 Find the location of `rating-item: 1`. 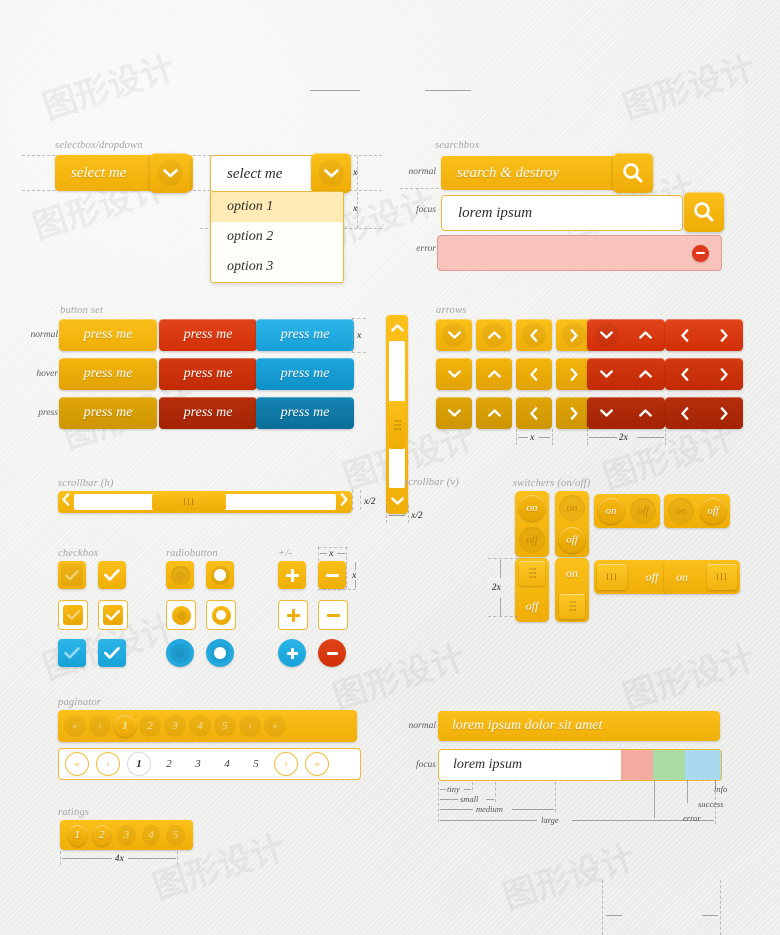

rating-item: 1 is located at coordinates (77, 835).